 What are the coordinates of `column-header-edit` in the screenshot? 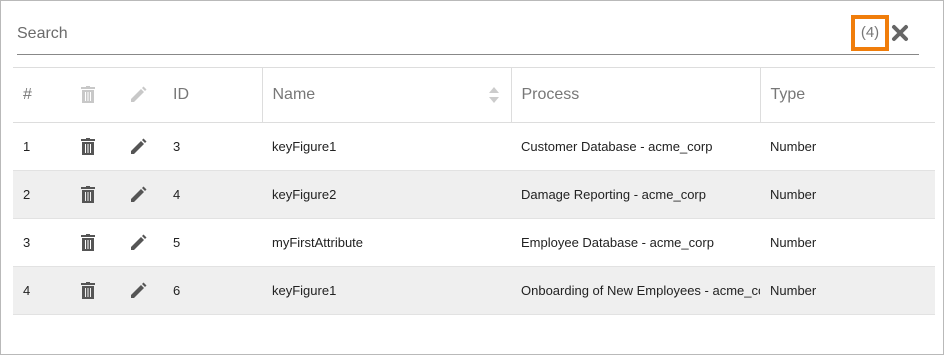 It's located at (138, 95).